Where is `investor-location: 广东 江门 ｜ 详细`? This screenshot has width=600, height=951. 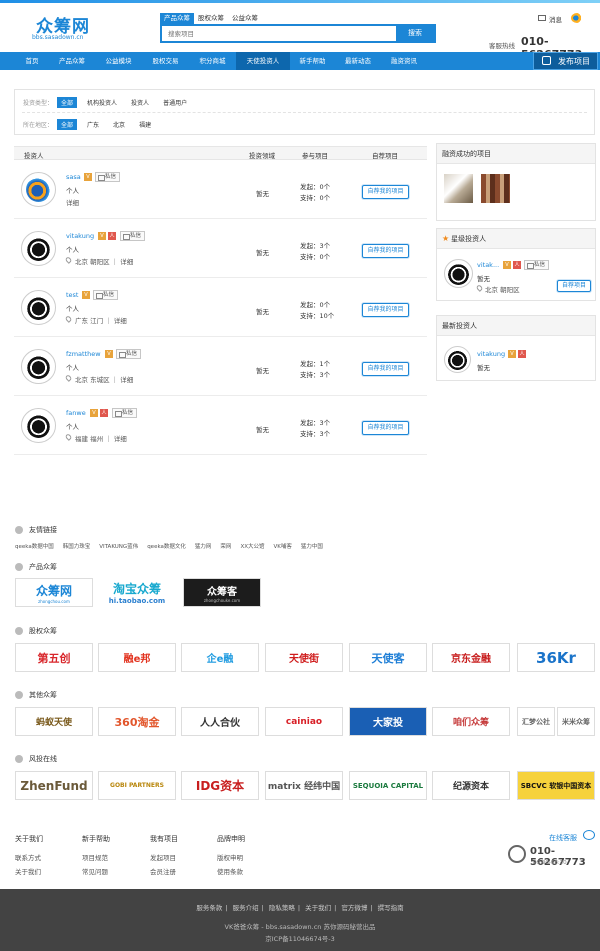
investor-location: 广东 江门 ｜ 详细 is located at coordinates (101, 320).